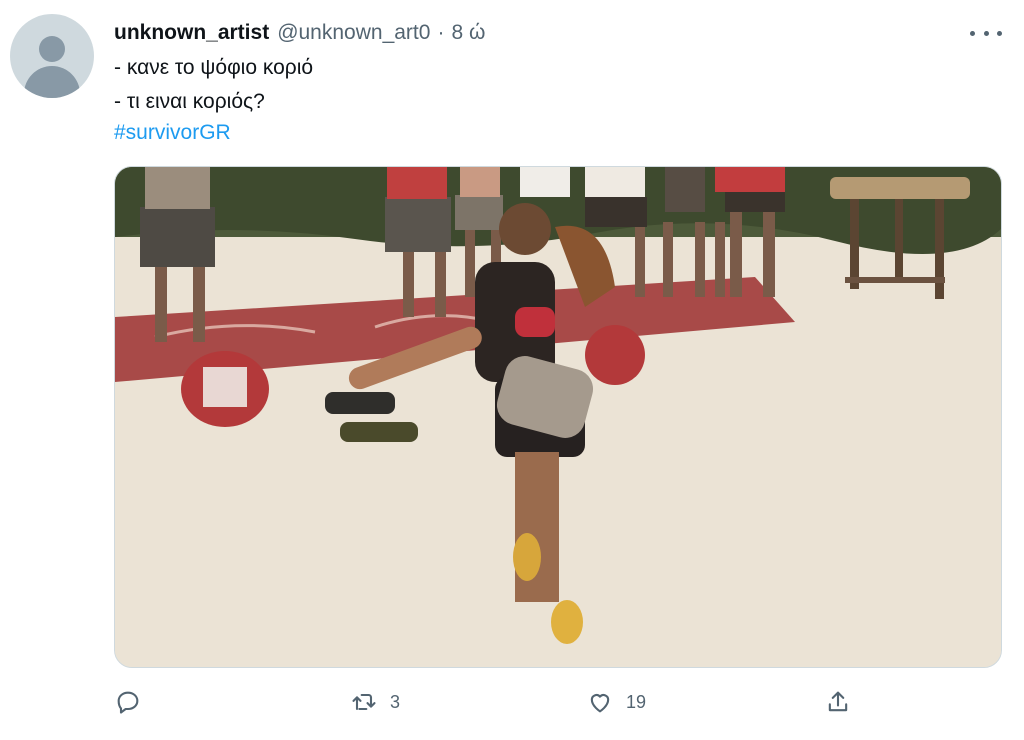 This screenshot has width=1024, height=740. Describe the element at coordinates (616, 702) in the screenshot. I see `like-button: 19` at that location.